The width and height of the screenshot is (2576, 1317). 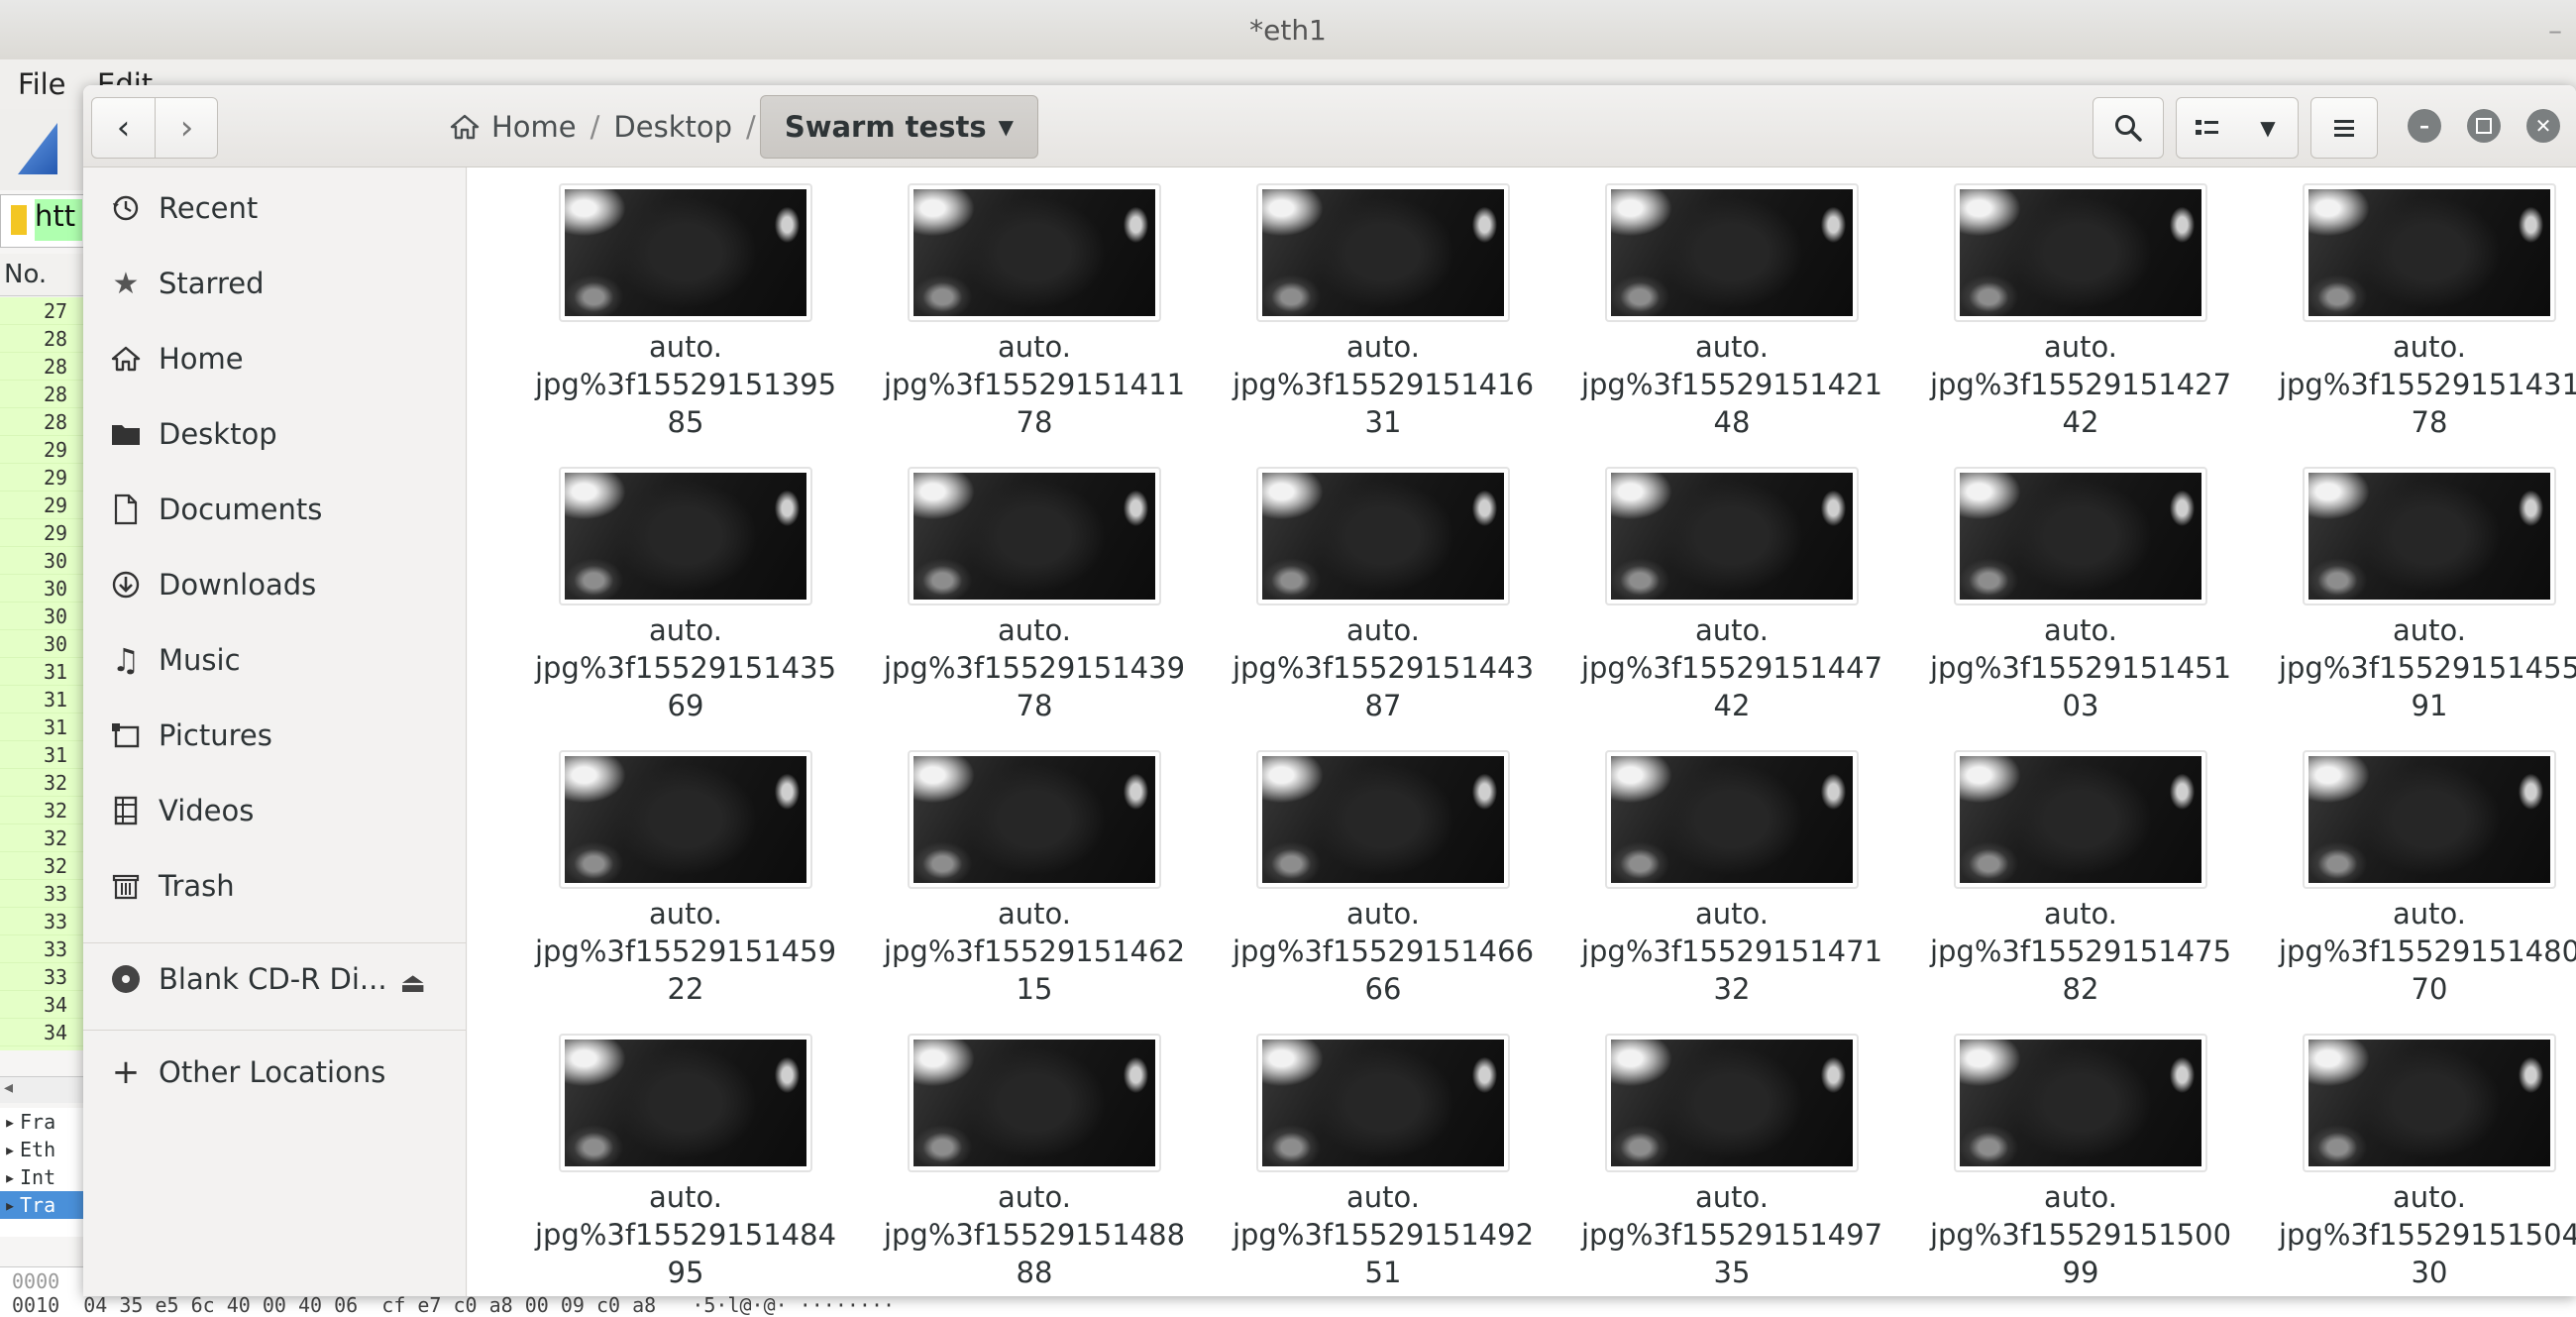 What do you see at coordinates (1364, 871) in the screenshot?
I see `file-item: auto. jpg%3f15529151466 66` at bounding box center [1364, 871].